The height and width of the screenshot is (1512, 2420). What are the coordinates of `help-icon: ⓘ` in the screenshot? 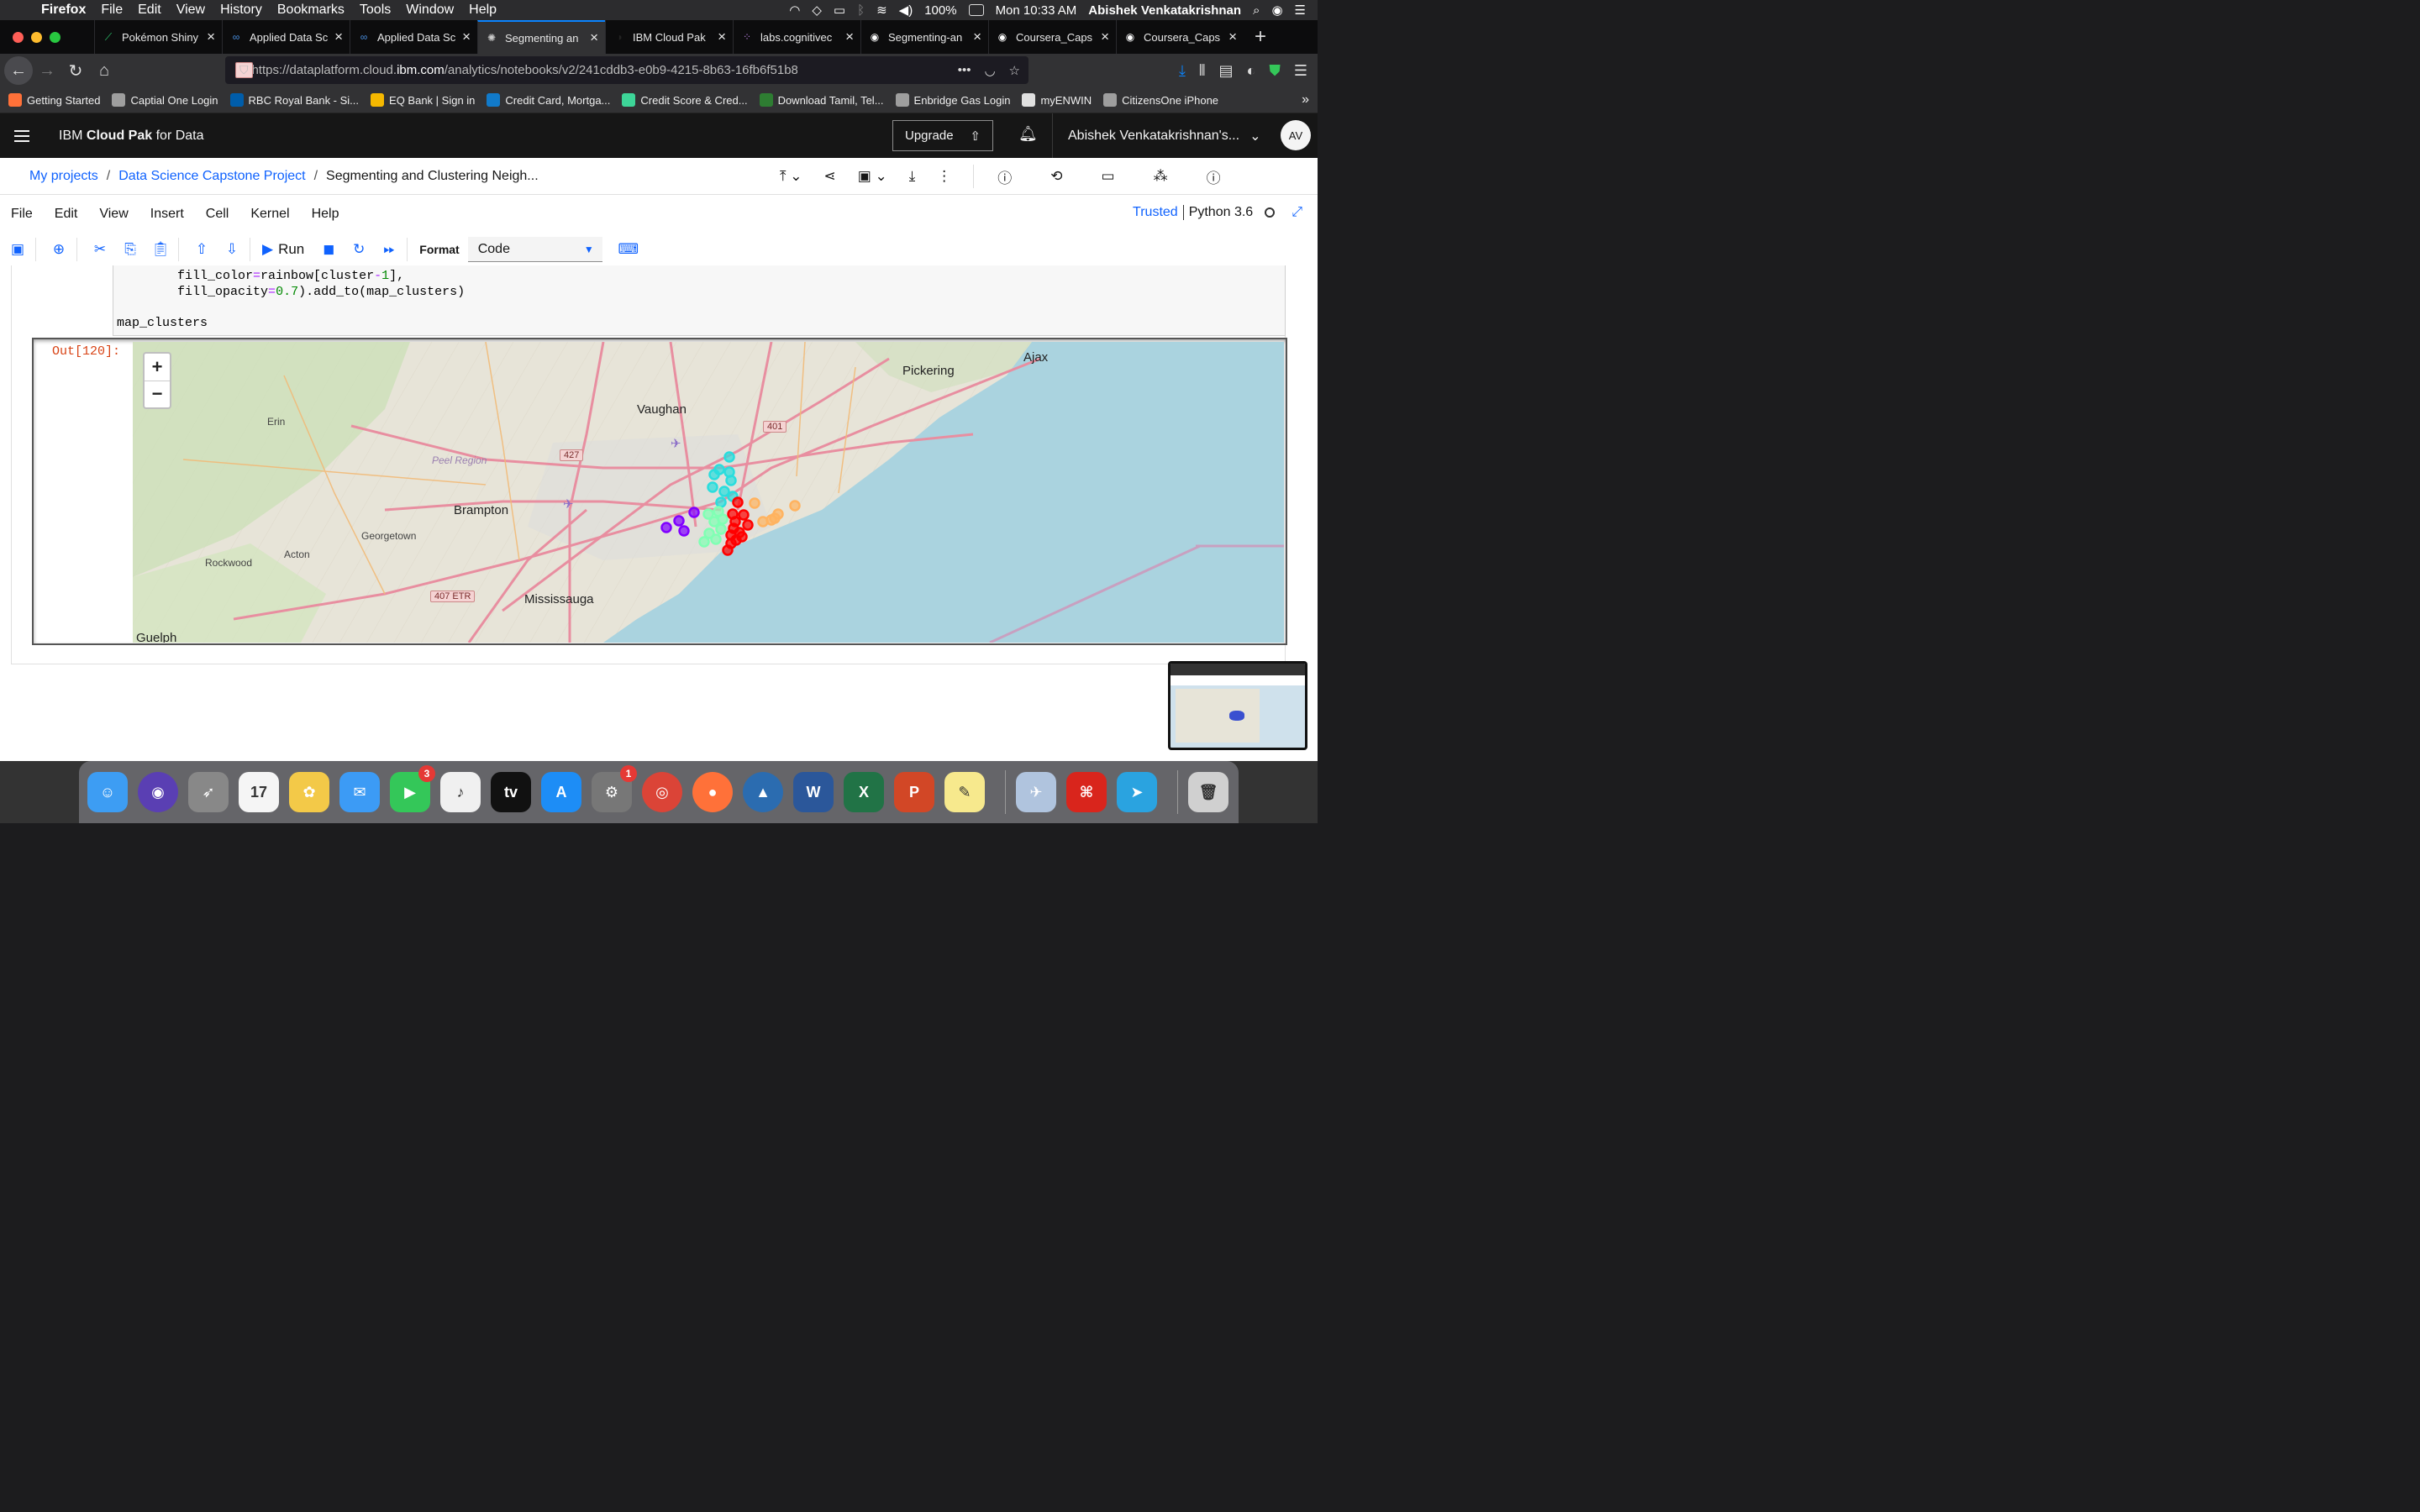 It's located at (1214, 176).